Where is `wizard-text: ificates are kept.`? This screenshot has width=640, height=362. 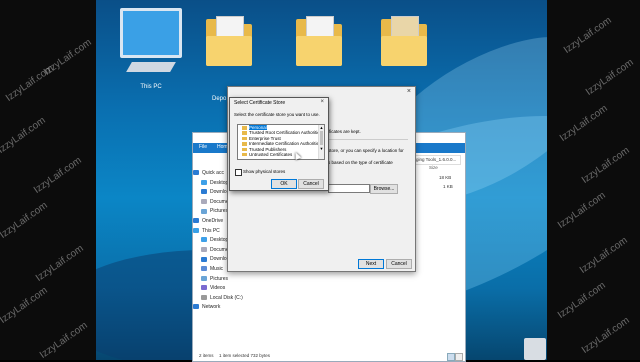
wizard-text: ificates are kept. is located at coordinates (344, 131).